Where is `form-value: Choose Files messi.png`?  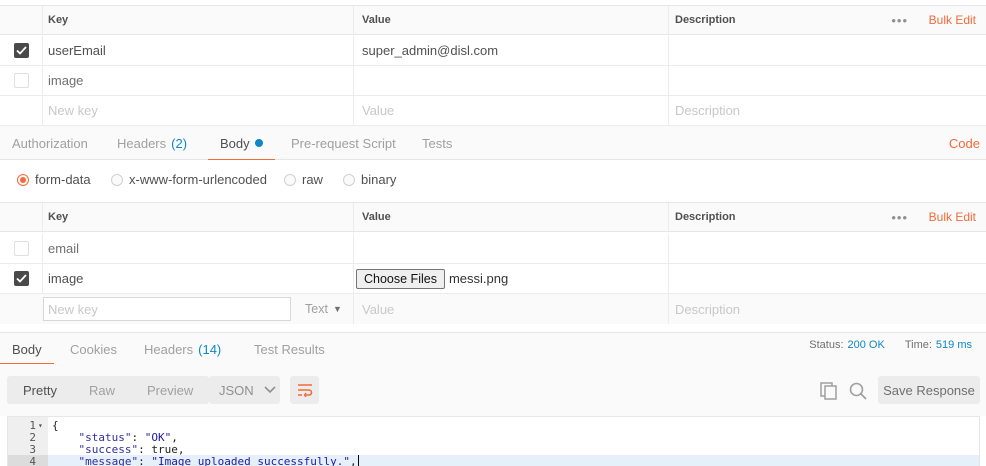
form-value: Choose Files messi.png is located at coordinates (510, 278).